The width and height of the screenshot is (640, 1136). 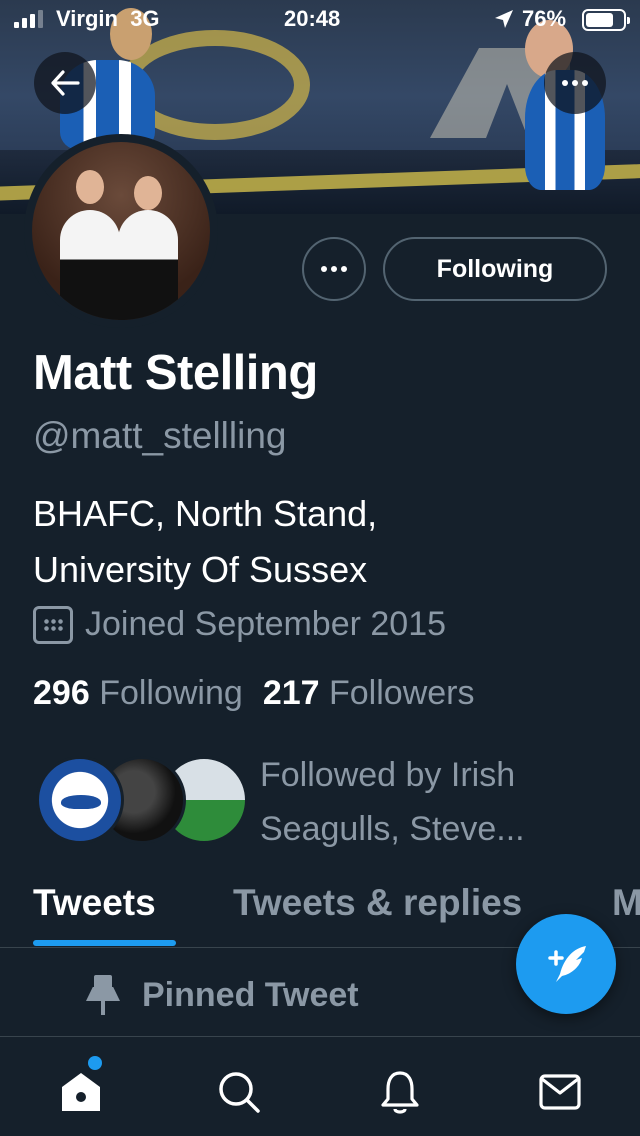 I want to click on followers-stat-link: 217 Followers, so click(x=369, y=693).